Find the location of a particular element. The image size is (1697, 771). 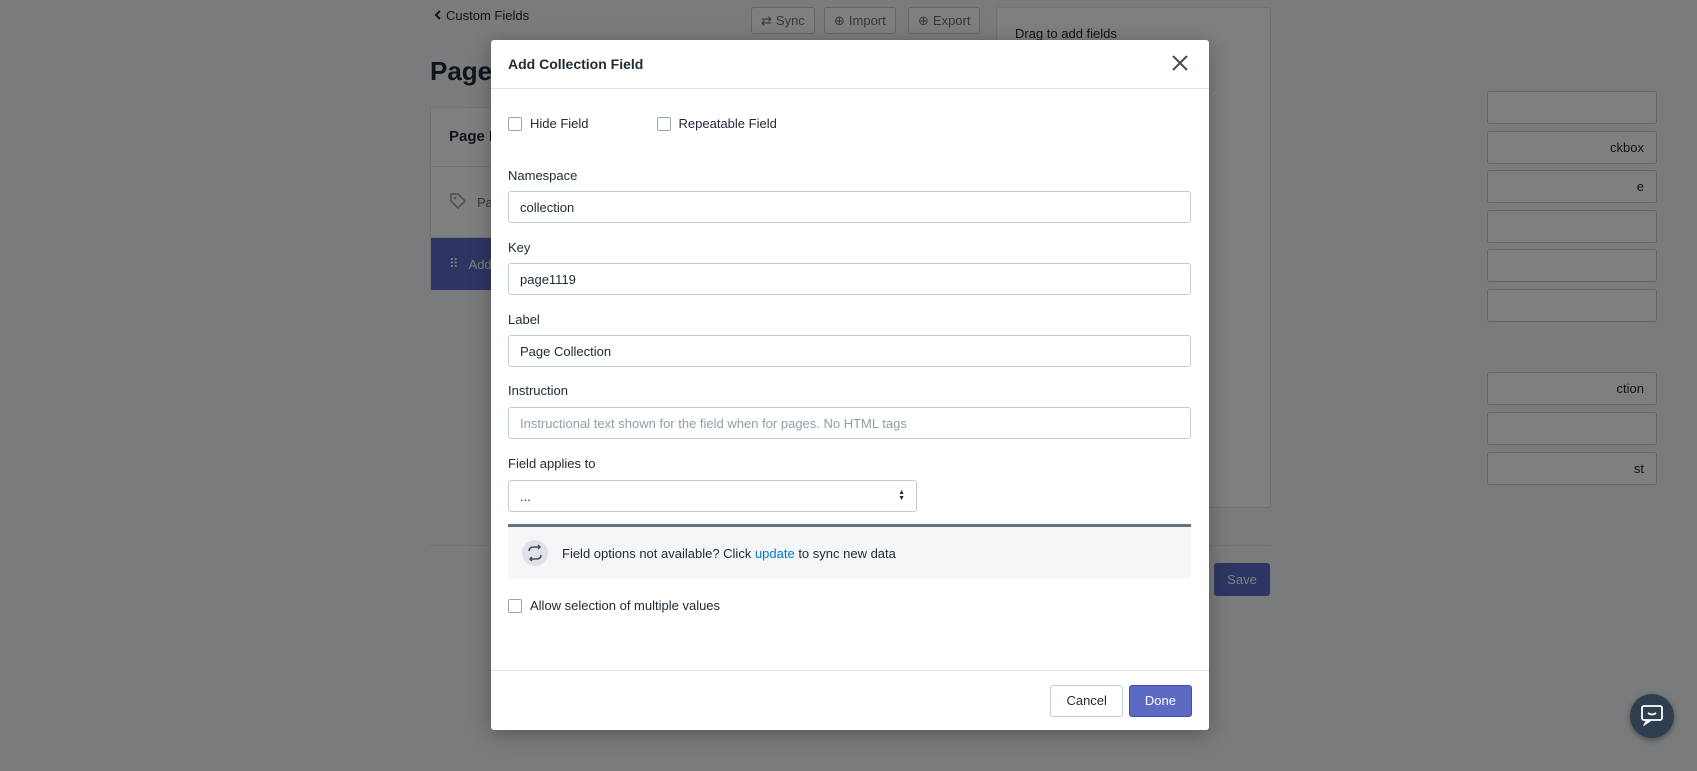

key-label: Key is located at coordinates (519, 247).